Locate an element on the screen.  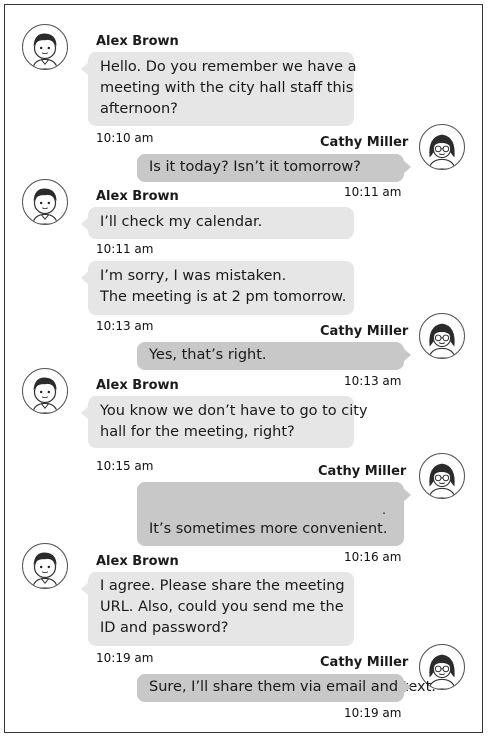
message-line: URL. Also, could you send me the is located at coordinates (222, 607).